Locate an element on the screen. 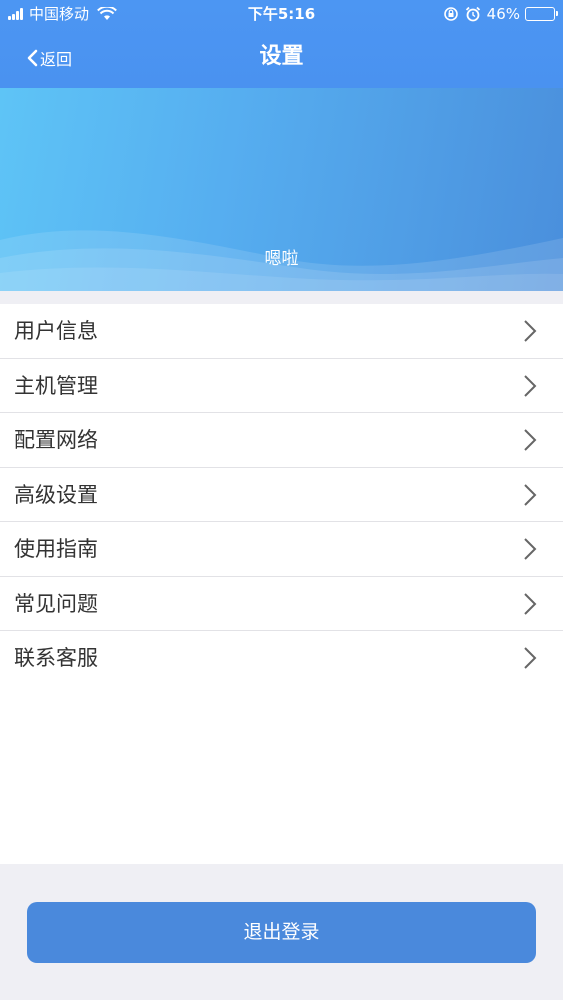  menu-item-user-info: 用户信息 is located at coordinates (281, 331).